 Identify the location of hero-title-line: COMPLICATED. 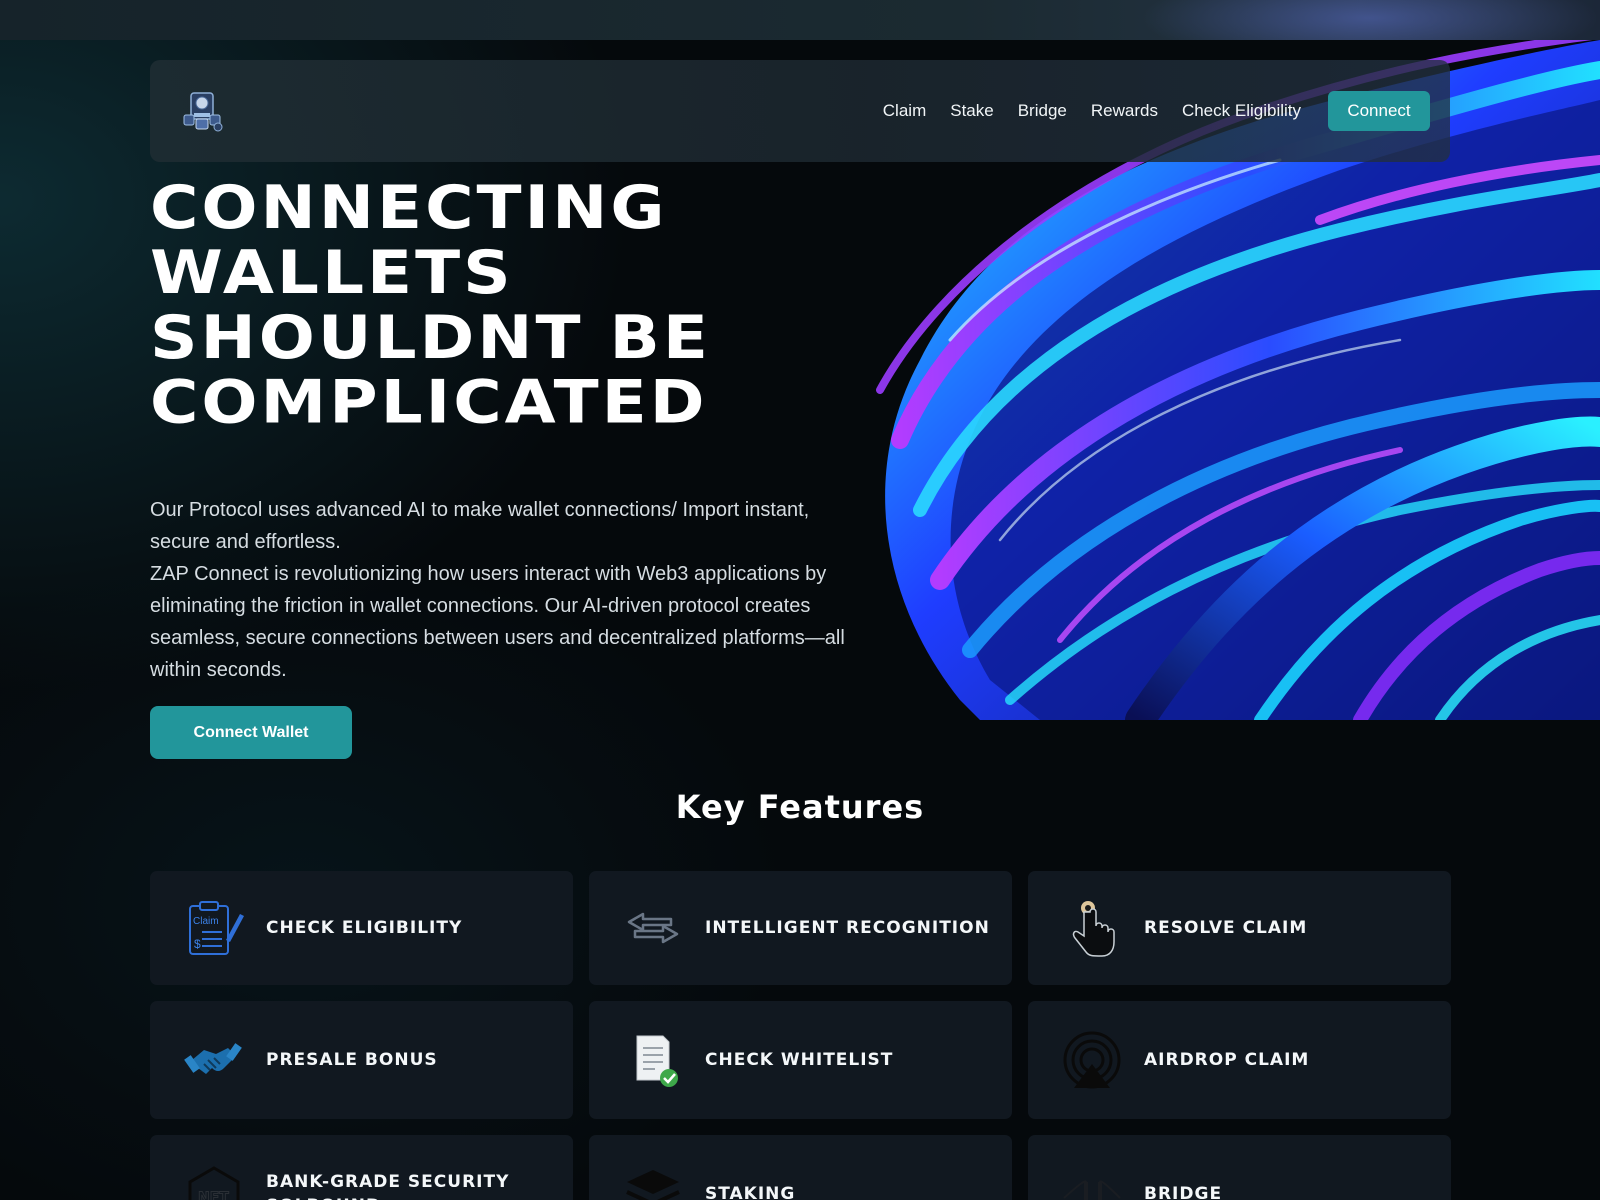
(429, 402).